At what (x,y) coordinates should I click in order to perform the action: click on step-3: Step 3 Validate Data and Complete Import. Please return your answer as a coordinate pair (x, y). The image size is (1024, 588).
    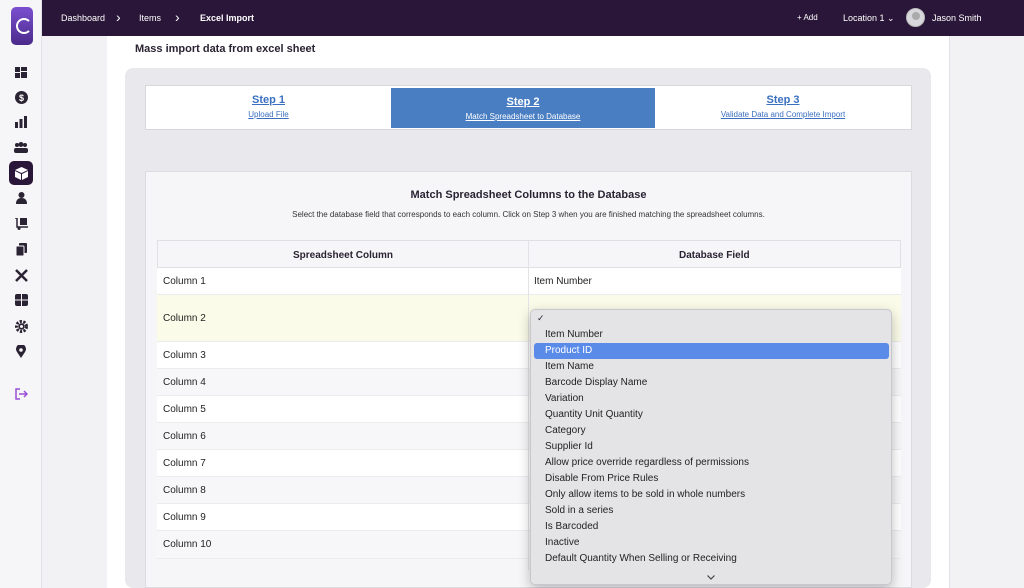
    Looking at the image, I should click on (783, 107).